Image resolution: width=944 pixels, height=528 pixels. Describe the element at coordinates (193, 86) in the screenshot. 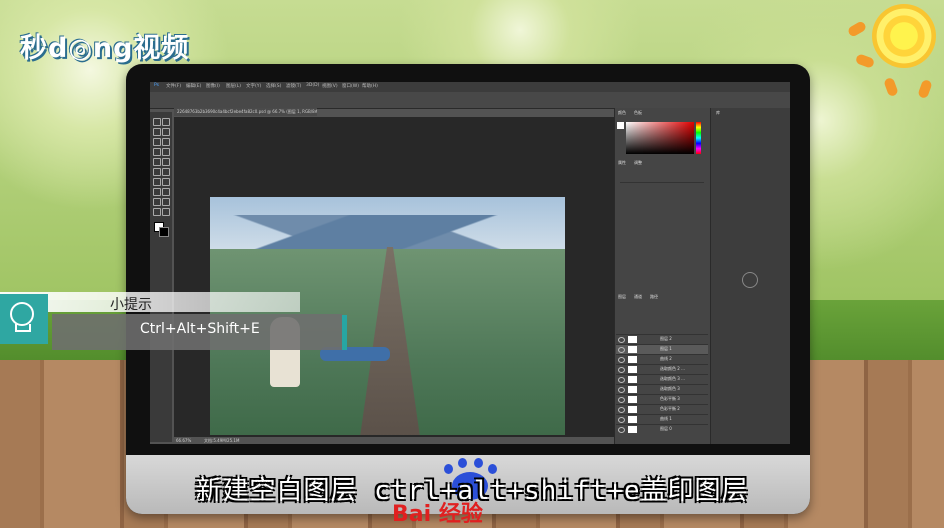

I see `menu-edit: 编辑(E)` at that location.